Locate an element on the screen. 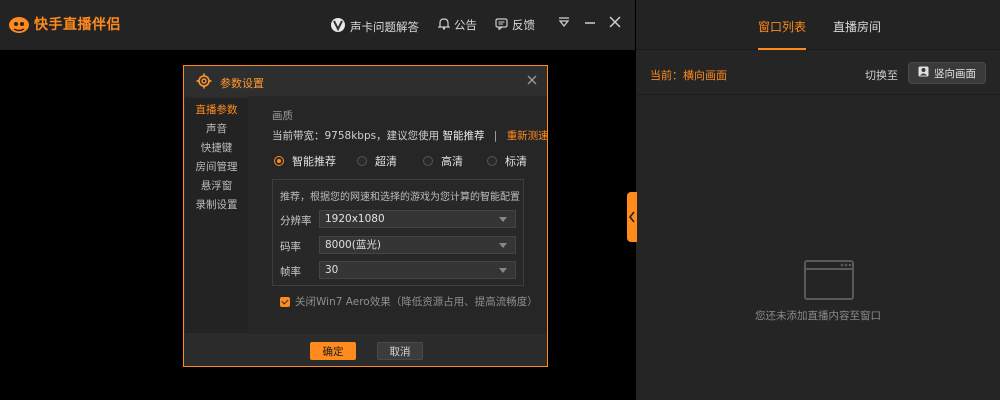  dialog-title: 参数设置 is located at coordinates (242, 83).